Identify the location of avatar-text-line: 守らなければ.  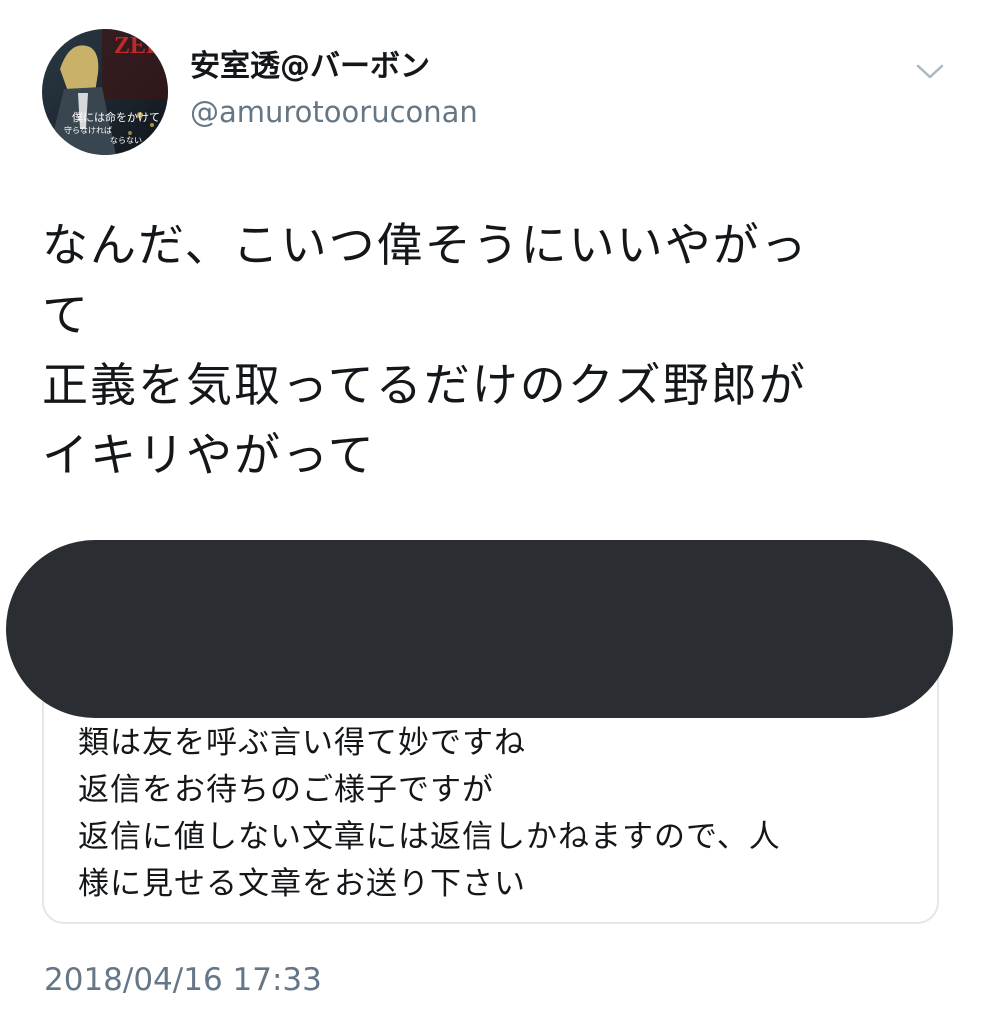
(88, 130).